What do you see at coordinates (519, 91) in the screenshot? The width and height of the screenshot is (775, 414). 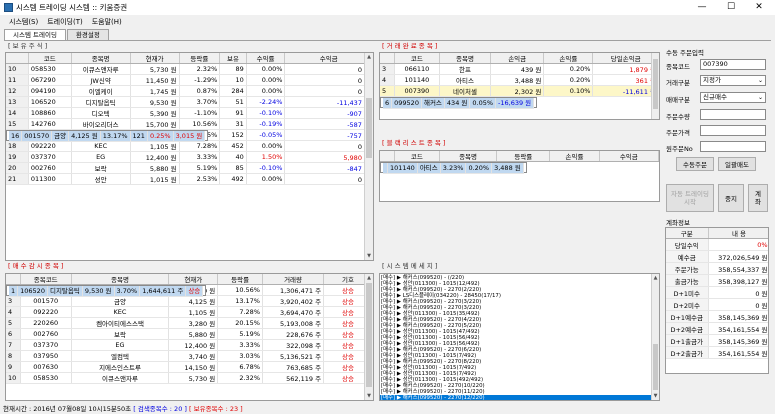 I see `table-row: 5 007390 네이처셀 2,302 원 0.10% -11,611 원` at bounding box center [519, 91].